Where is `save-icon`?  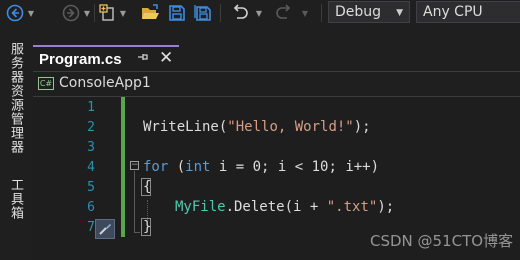 save-icon is located at coordinates (177, 13).